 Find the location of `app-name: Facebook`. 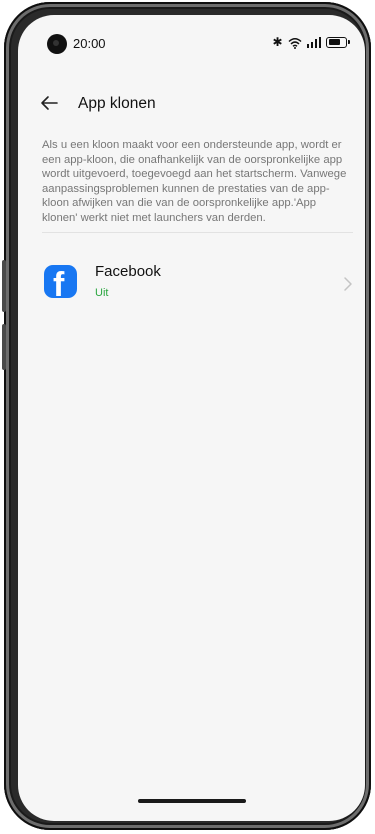

app-name: Facebook is located at coordinates (128, 271).